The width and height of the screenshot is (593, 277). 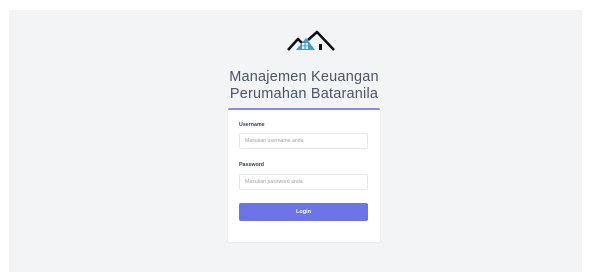 I want to click on username-label: Username, so click(x=252, y=125).